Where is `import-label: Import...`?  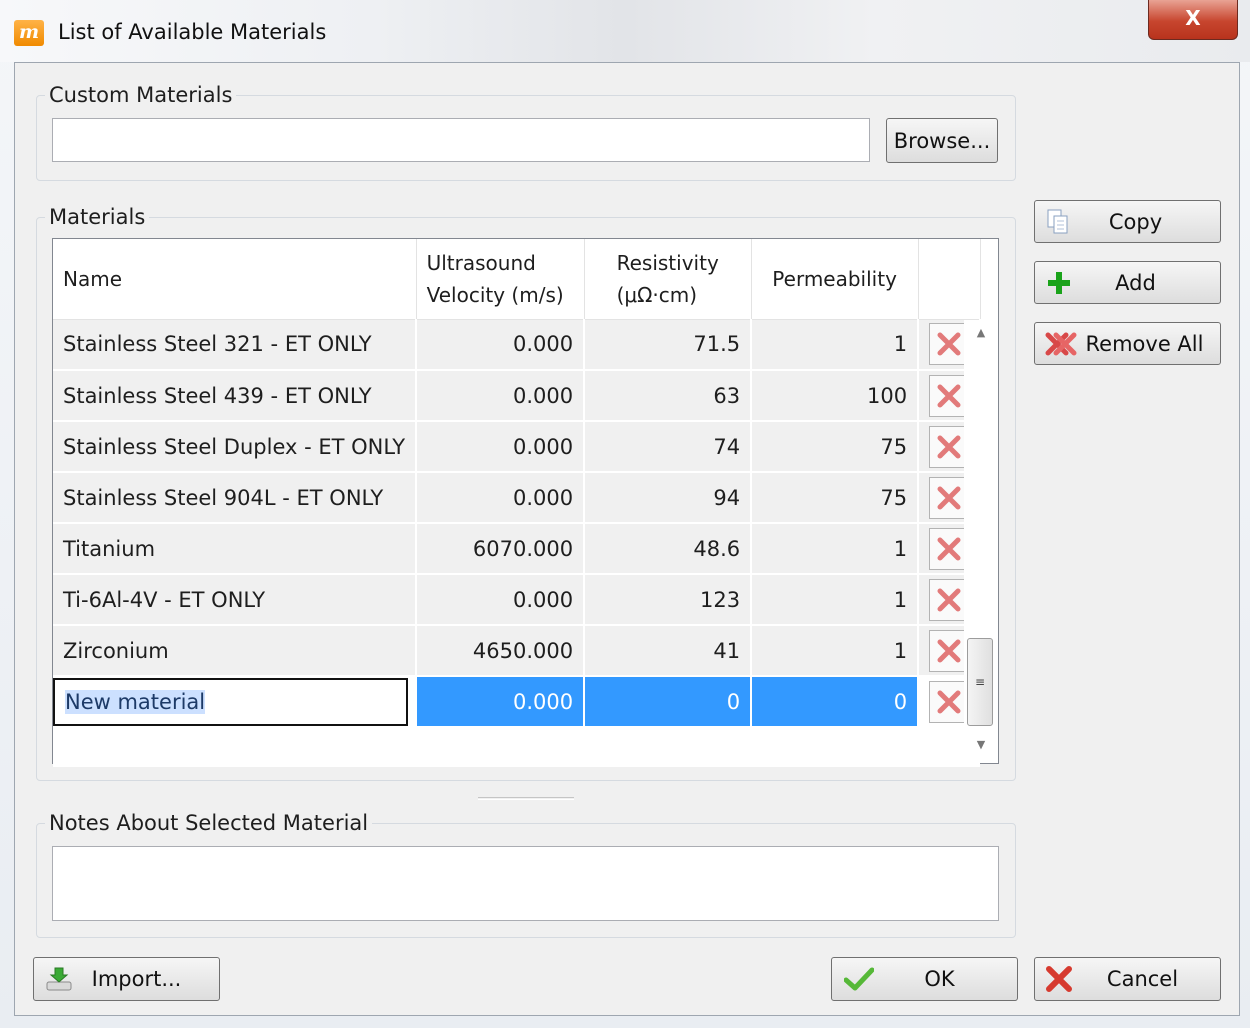
import-label: Import... is located at coordinates (136, 979).